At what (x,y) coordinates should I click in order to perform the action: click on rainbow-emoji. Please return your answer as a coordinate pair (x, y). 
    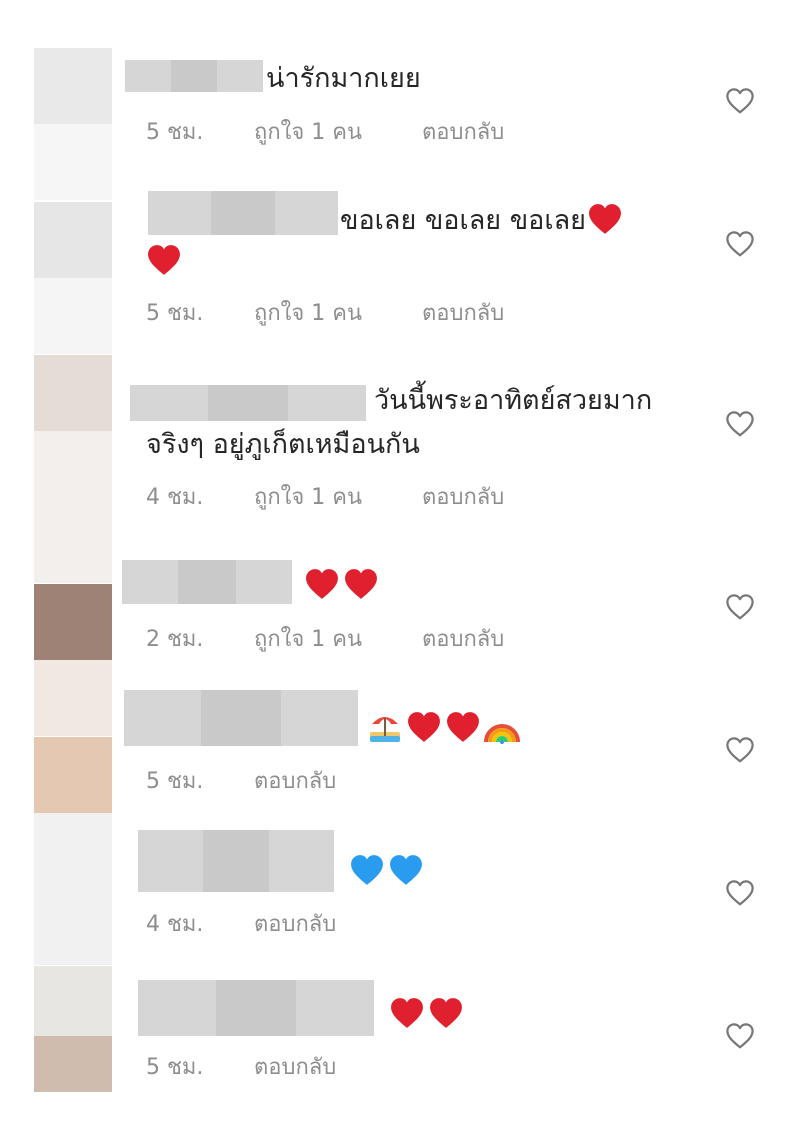
    Looking at the image, I should click on (502, 734).